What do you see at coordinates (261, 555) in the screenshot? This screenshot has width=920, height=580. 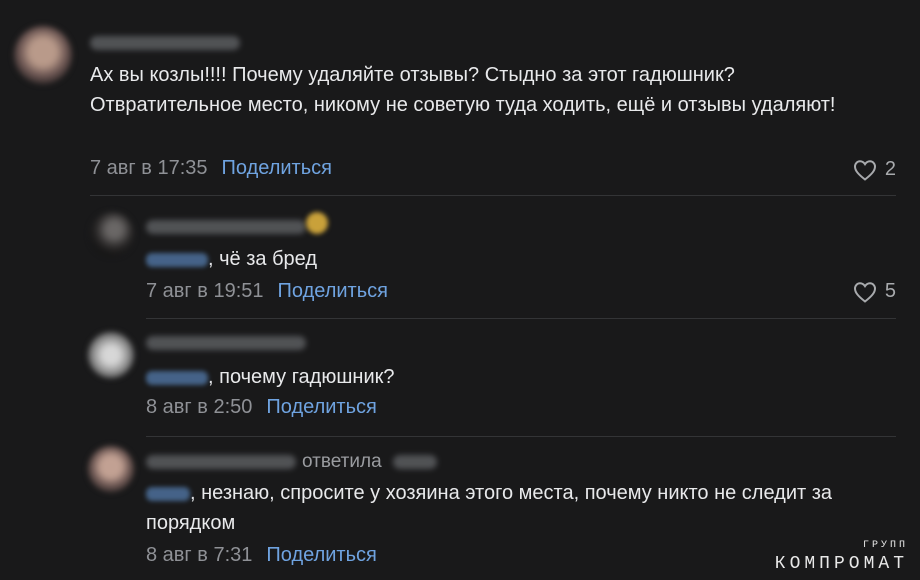 I see `comment-meta: 8 авг в 7:31 Поделиться` at bounding box center [261, 555].